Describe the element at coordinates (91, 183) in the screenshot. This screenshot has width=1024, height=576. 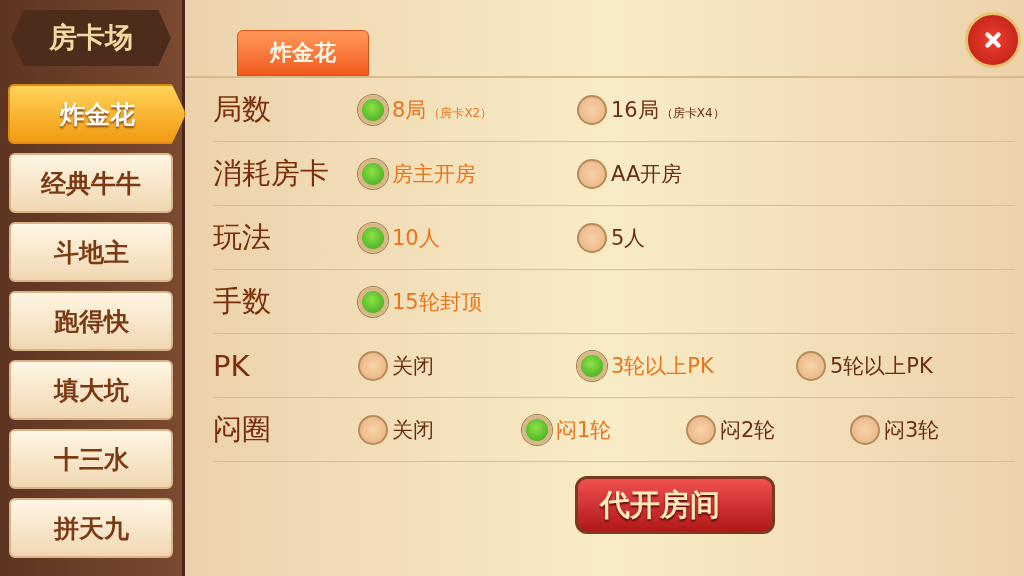
I see `sidebar-item: 经典牛牛` at that location.